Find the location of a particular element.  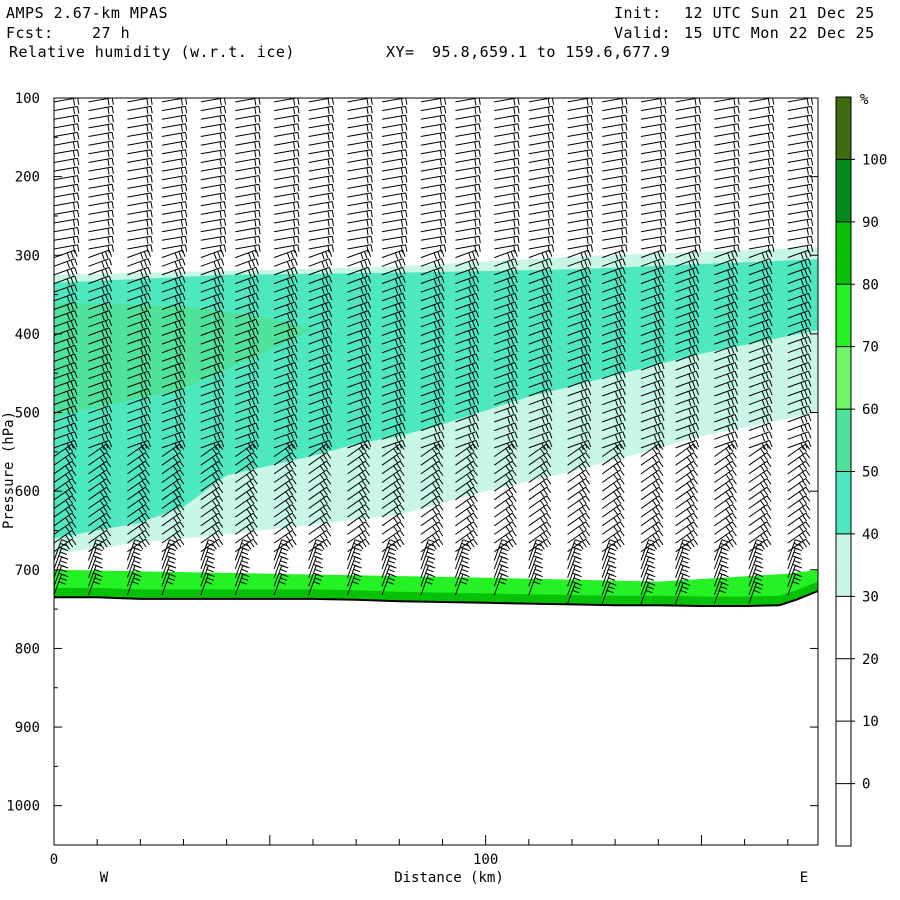

colorbar-label: 10 is located at coordinates (870, 722).